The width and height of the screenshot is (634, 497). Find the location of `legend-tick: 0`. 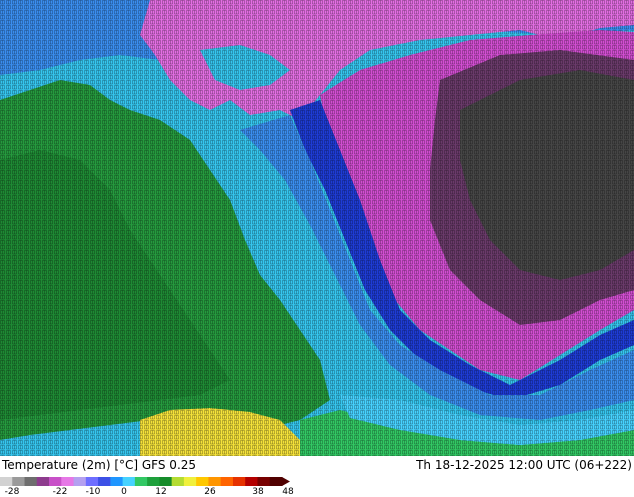

legend-tick: 0 is located at coordinates (124, 492).